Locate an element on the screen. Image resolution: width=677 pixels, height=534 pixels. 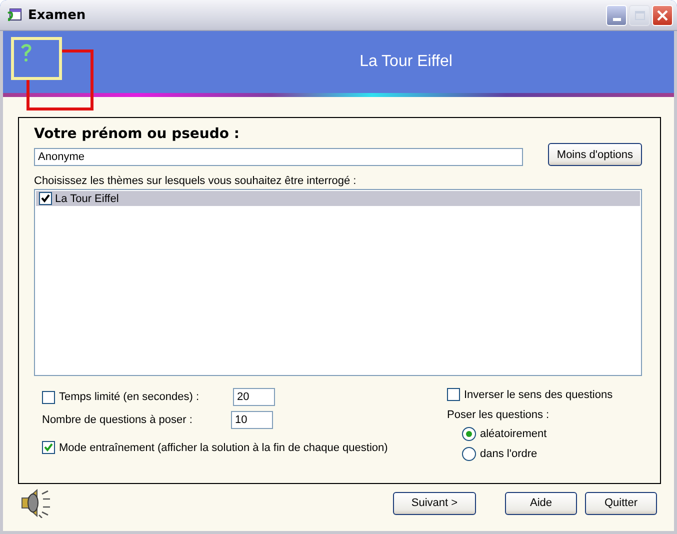
options-button: Moins d'options is located at coordinates (595, 154).